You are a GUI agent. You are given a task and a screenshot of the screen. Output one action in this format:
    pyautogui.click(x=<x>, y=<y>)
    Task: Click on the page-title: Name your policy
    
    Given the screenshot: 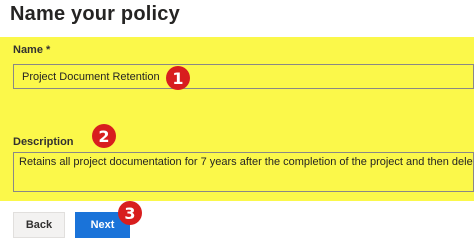 What is the action you would take?
    pyautogui.click(x=95, y=14)
    